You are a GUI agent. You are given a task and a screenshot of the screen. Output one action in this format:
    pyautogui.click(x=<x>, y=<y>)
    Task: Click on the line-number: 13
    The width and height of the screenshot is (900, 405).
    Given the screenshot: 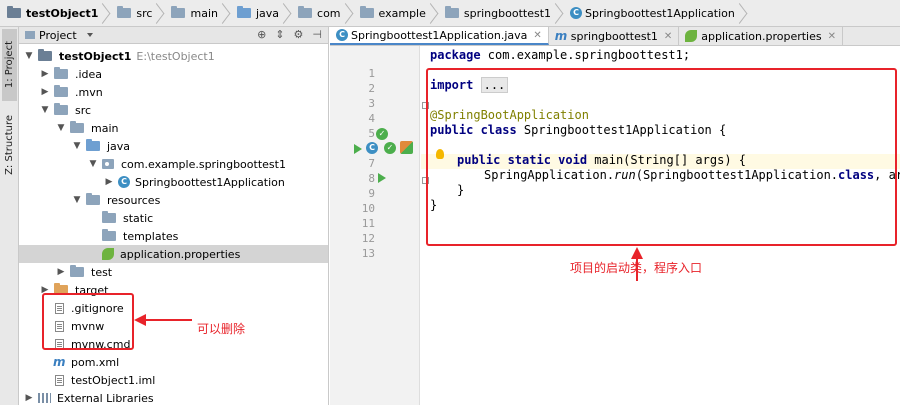 What is the action you would take?
    pyautogui.click(x=368, y=253)
    